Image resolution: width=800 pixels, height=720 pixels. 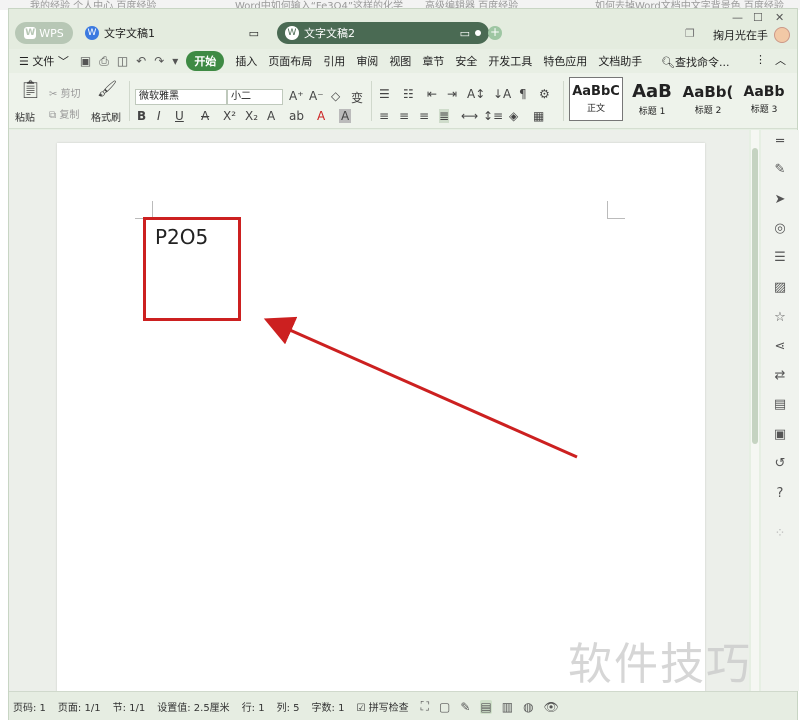 I want to click on maximize-button: ☐, so click(x=758, y=17).